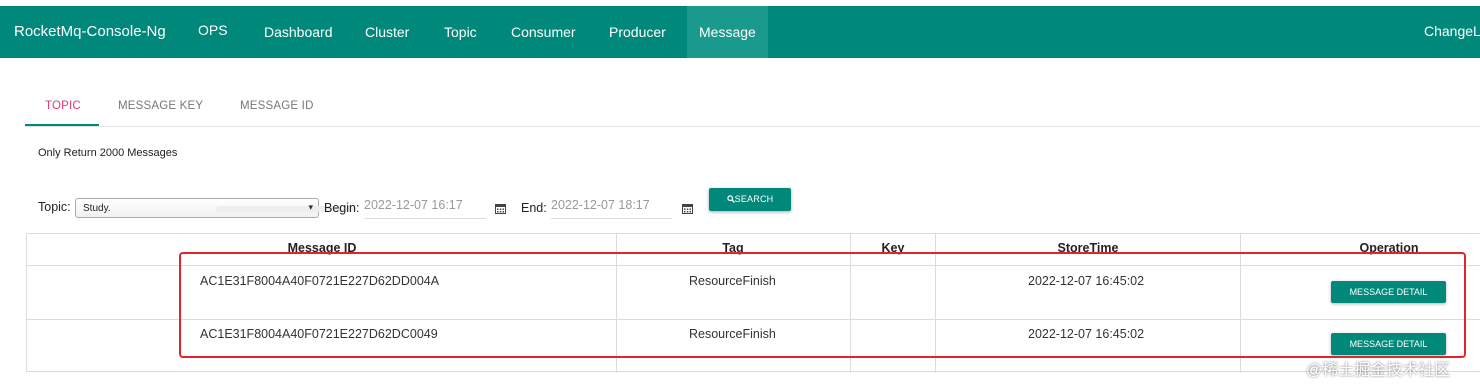 The width and height of the screenshot is (1480, 391). Describe the element at coordinates (342, 208) in the screenshot. I see `begin-label: Begin:` at that location.